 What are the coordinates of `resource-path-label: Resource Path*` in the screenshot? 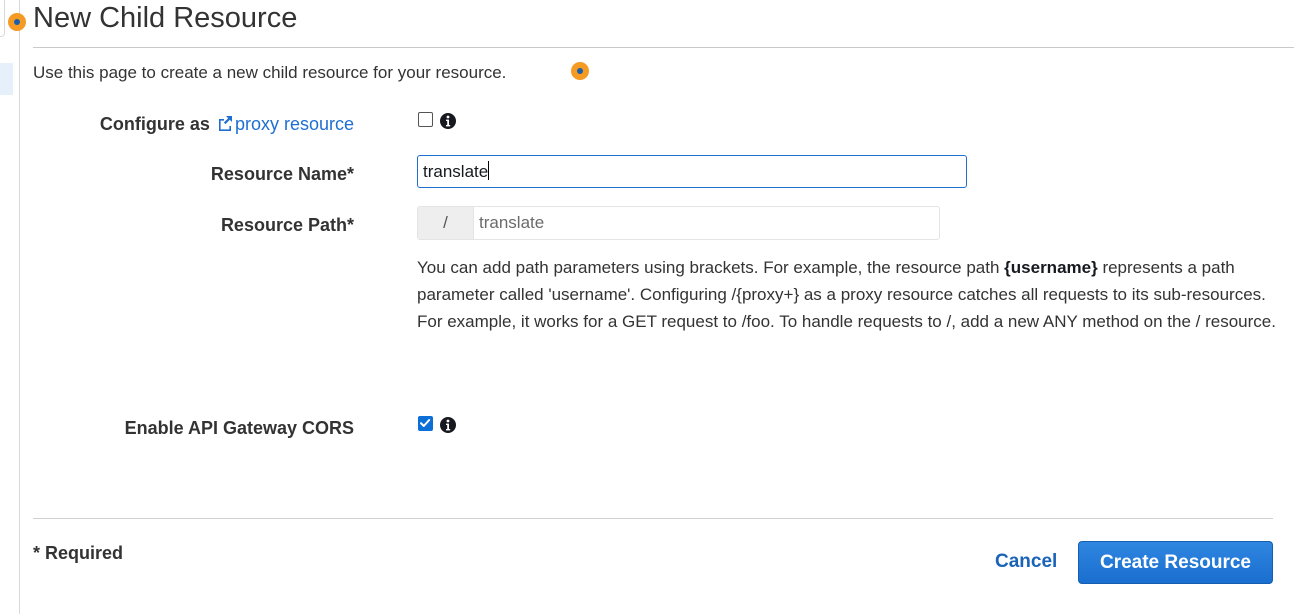 It's located at (287, 225).